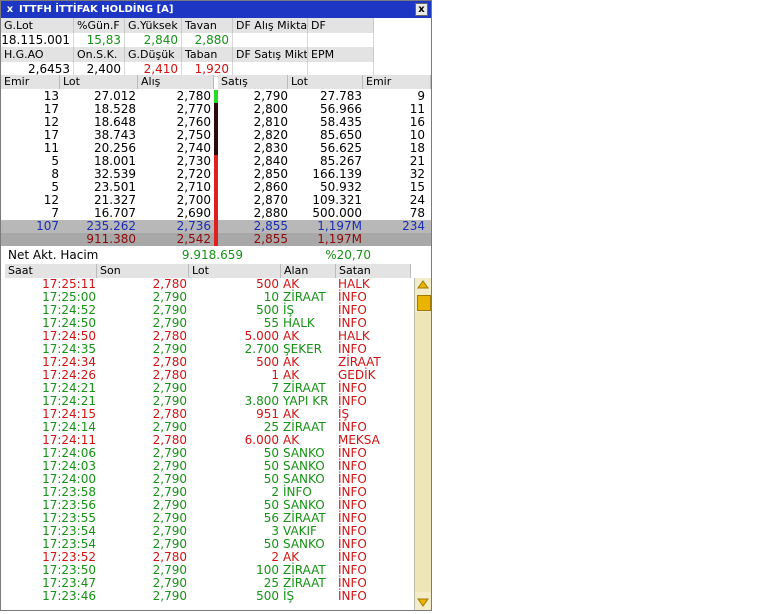 Image resolution: width=768 pixels, height=614 pixels. Describe the element at coordinates (206, 596) in the screenshot. I see `trade-row: 17:23:46 2,790 500 İŞ İNFO` at that location.